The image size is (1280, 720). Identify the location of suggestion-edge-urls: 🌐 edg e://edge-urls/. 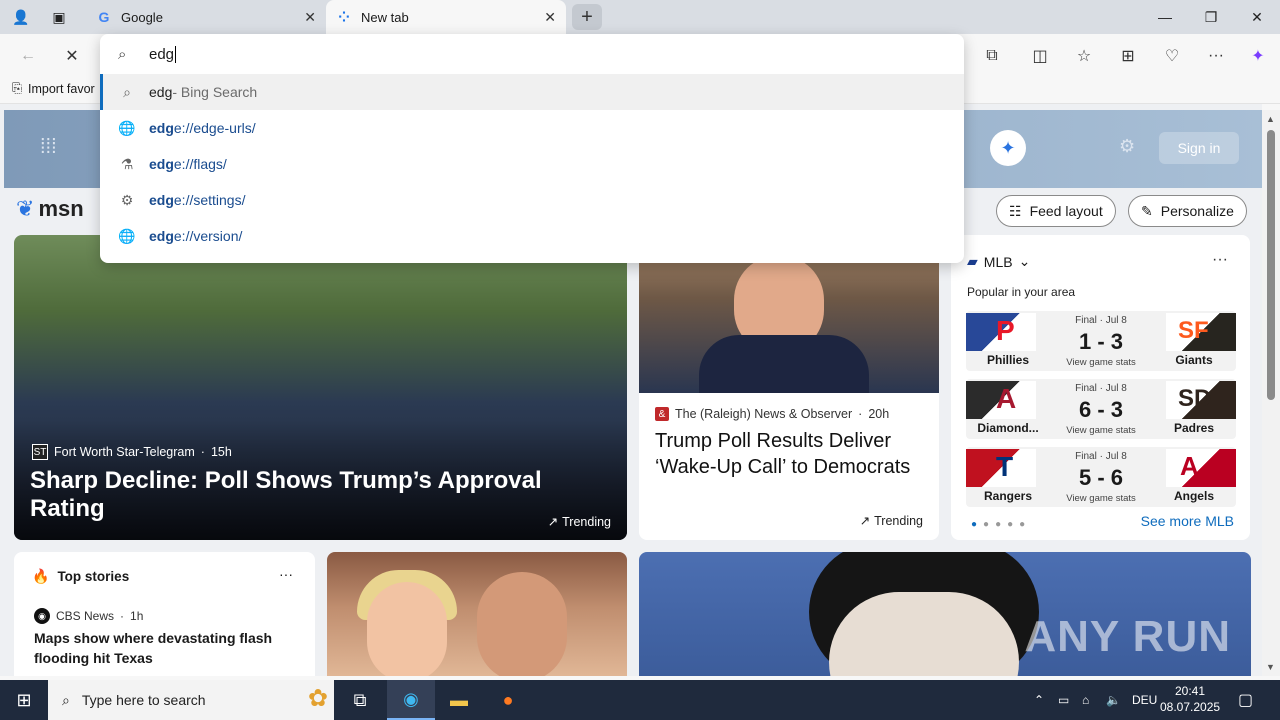
(532, 128).